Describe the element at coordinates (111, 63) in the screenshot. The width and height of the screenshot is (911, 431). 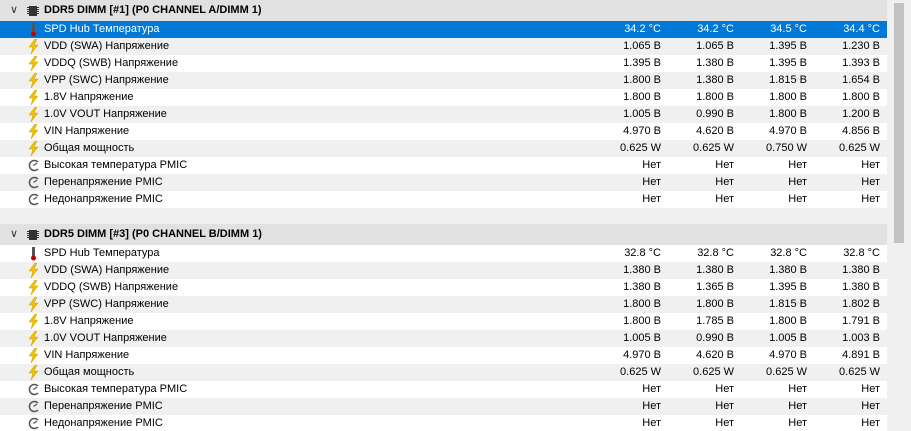
I see `sensor-label: VDDQ (SWB) Напряжение` at that location.